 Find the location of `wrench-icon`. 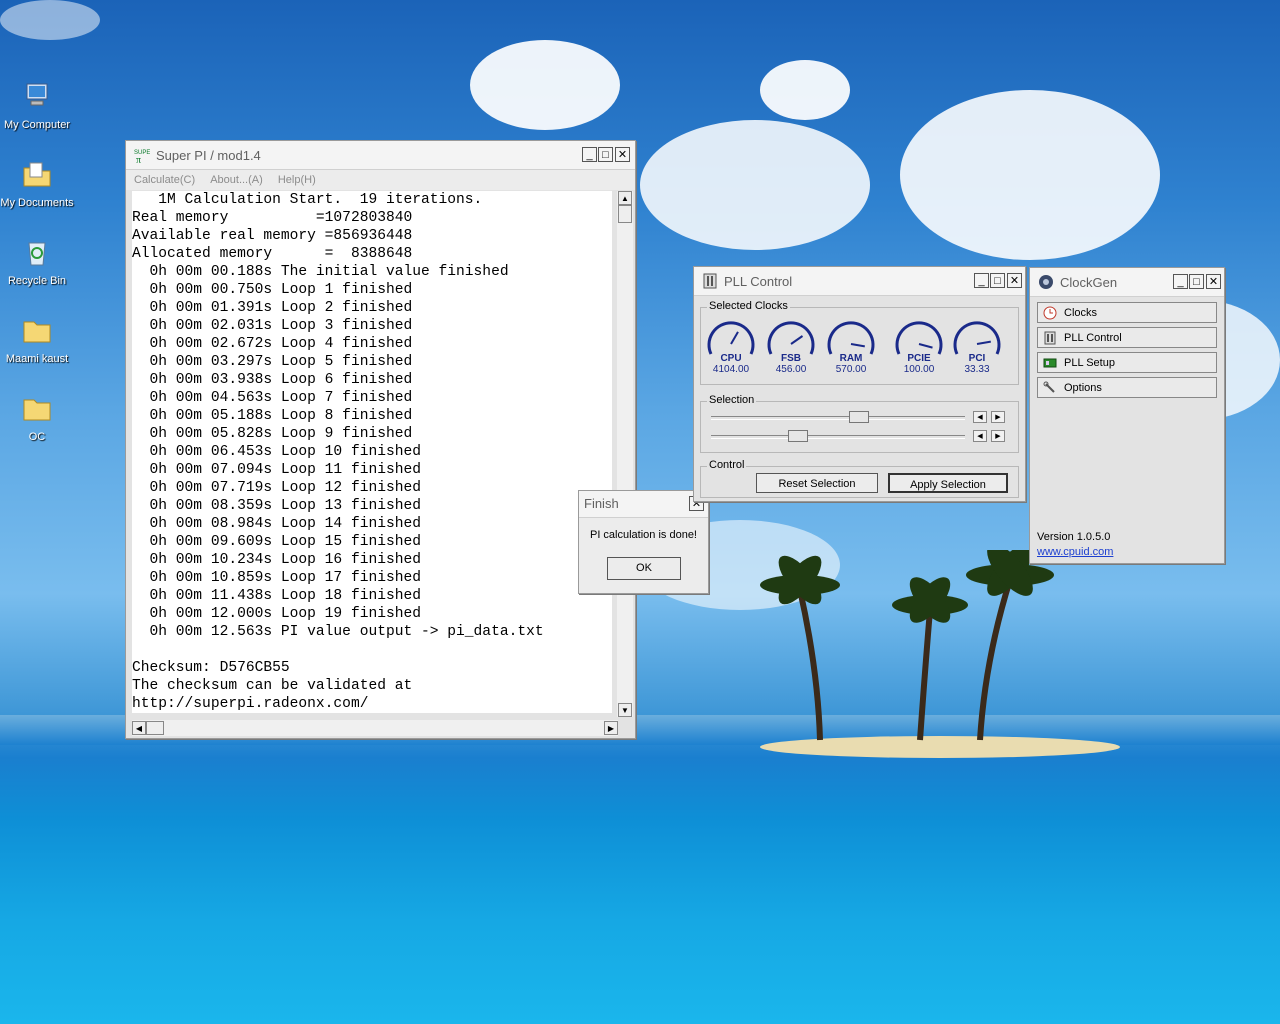

wrench-icon is located at coordinates (1049, 387).